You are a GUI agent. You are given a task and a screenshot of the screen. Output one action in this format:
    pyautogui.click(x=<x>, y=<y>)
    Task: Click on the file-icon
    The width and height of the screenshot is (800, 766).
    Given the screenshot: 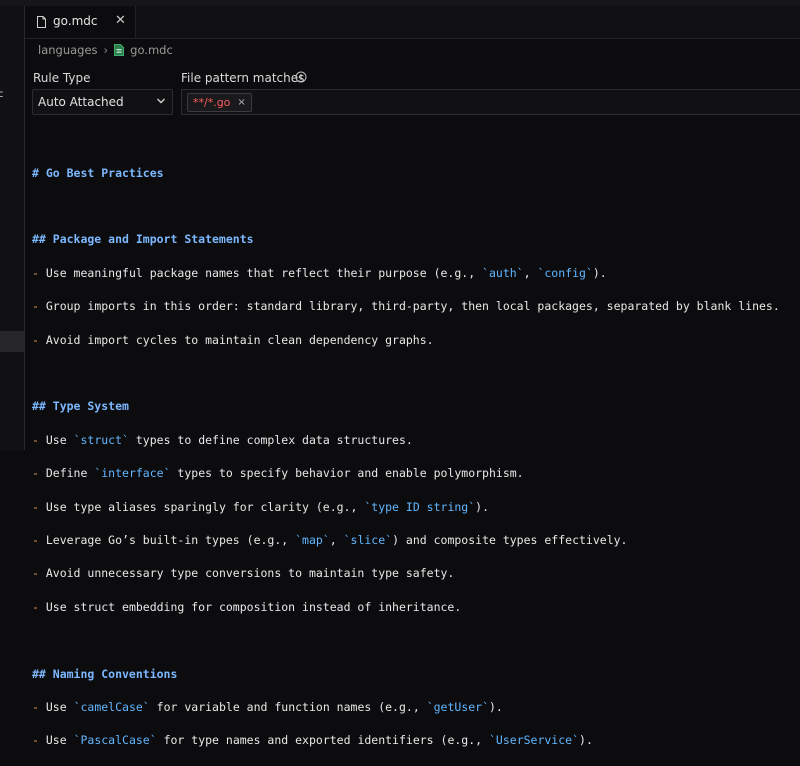 What is the action you would take?
    pyautogui.click(x=41, y=22)
    